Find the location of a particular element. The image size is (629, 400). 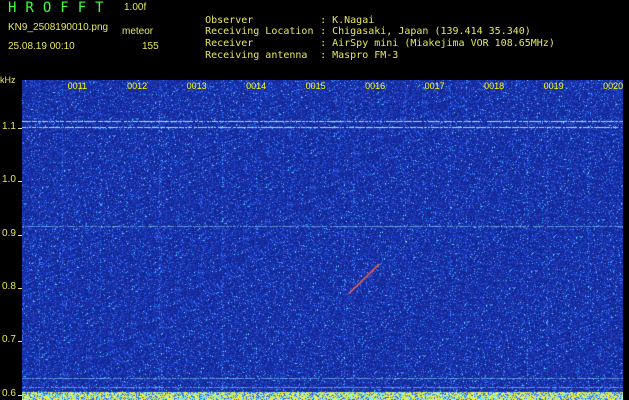

x-tick-label: 0016 is located at coordinates (375, 86).